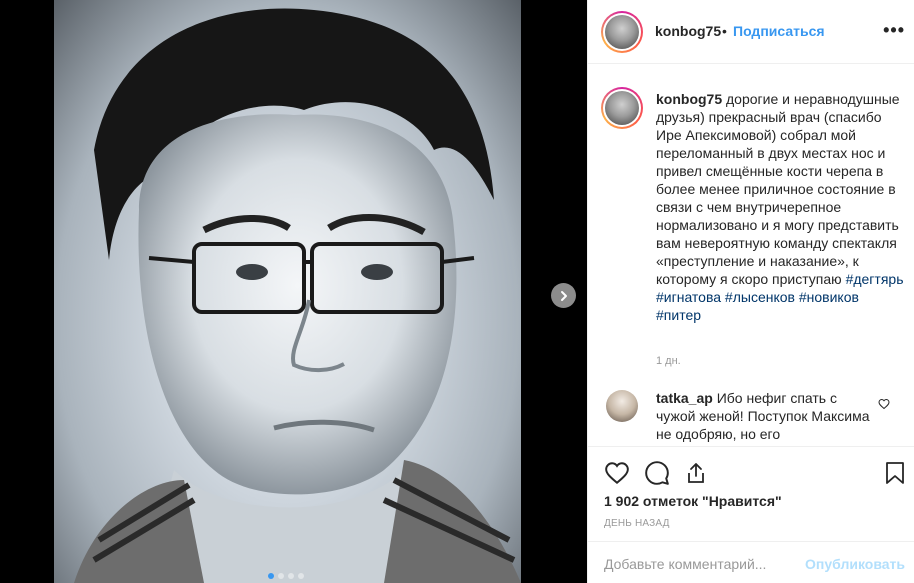  What do you see at coordinates (286, 576) in the screenshot?
I see `slide-indicator` at bounding box center [286, 576].